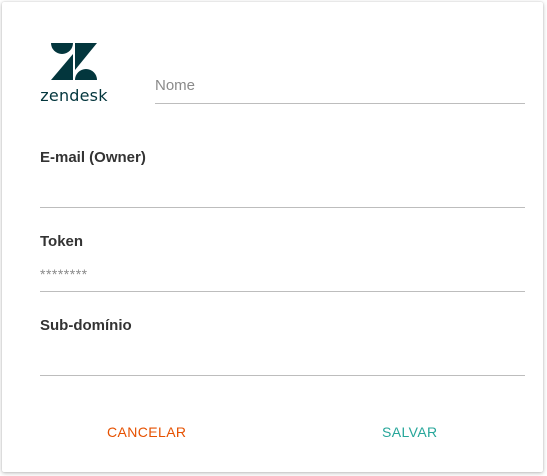  Describe the element at coordinates (282, 291) in the screenshot. I see `token-underline` at that location.